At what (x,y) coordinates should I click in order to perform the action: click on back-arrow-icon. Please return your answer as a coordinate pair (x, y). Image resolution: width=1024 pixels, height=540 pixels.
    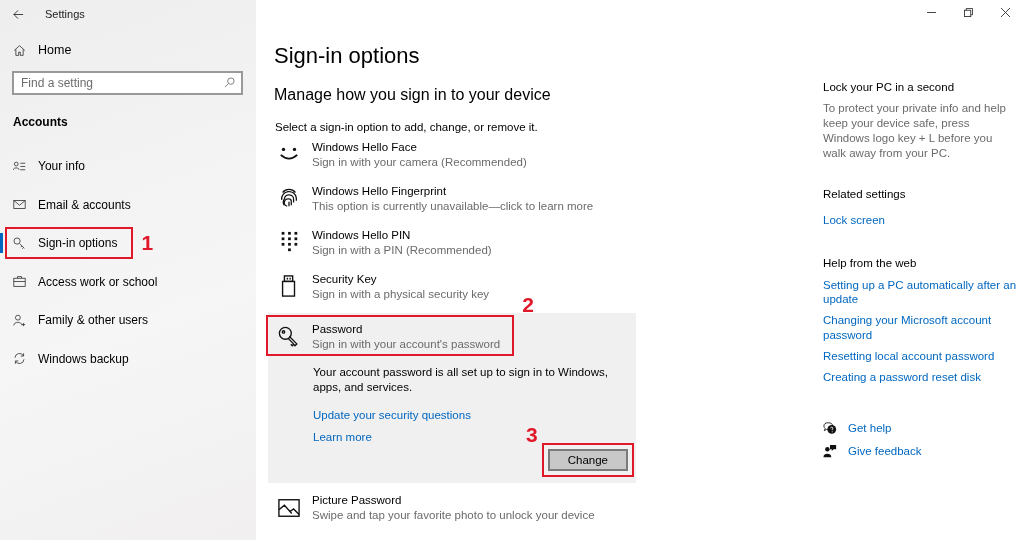
    Looking at the image, I should click on (18, 14).